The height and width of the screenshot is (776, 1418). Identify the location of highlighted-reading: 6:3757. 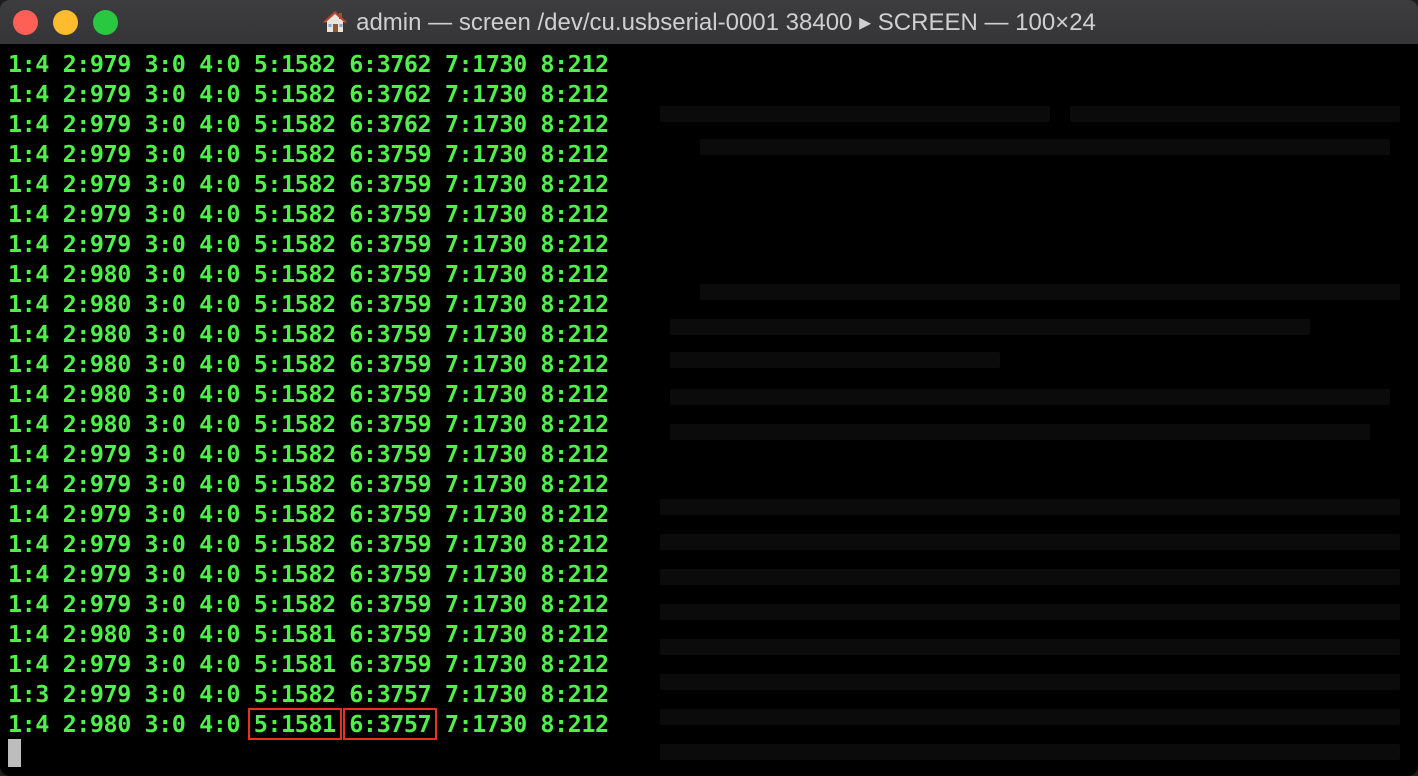
(390, 724).